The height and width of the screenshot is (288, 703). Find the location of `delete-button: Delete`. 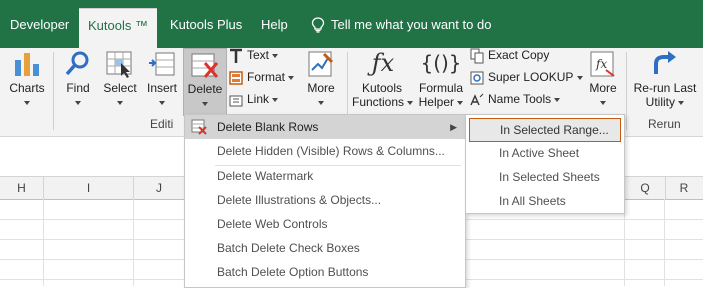

delete-button: Delete is located at coordinates (205, 82).